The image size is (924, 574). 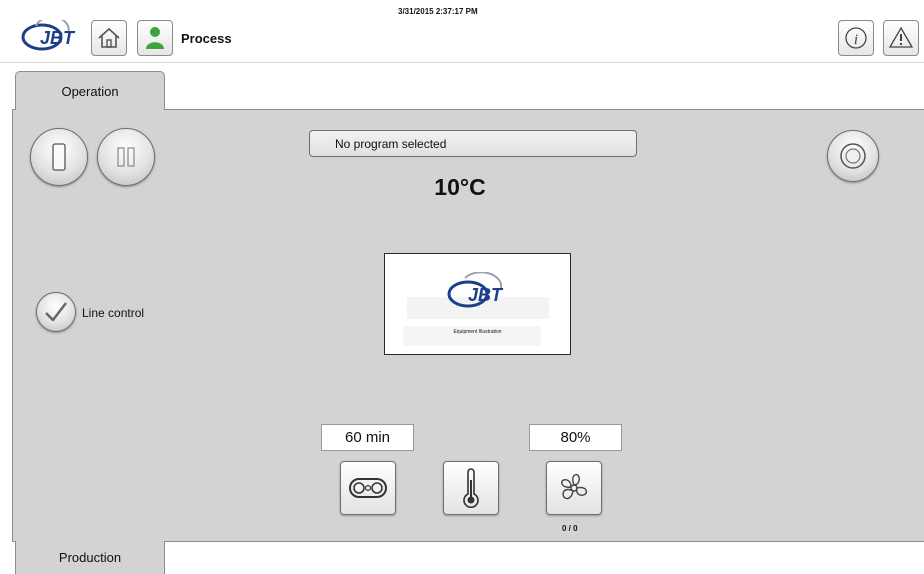 I want to click on start-icon, so click(x=59, y=157).